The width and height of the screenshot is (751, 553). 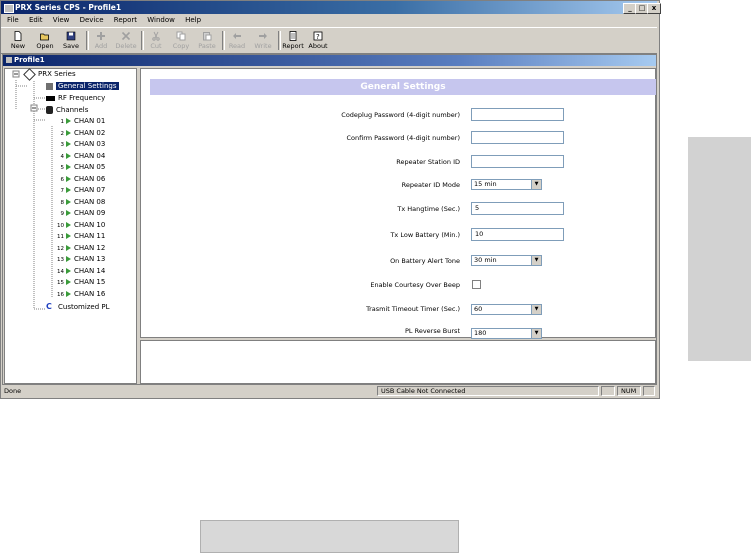 What do you see at coordinates (329, 20) in the screenshot?
I see `menu-bar: File Edit View Device Report Window Help` at bounding box center [329, 20].